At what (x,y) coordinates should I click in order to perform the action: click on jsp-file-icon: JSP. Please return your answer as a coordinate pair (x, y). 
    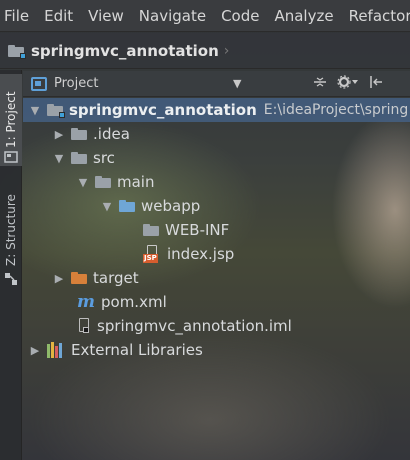
    Looking at the image, I should click on (152, 254).